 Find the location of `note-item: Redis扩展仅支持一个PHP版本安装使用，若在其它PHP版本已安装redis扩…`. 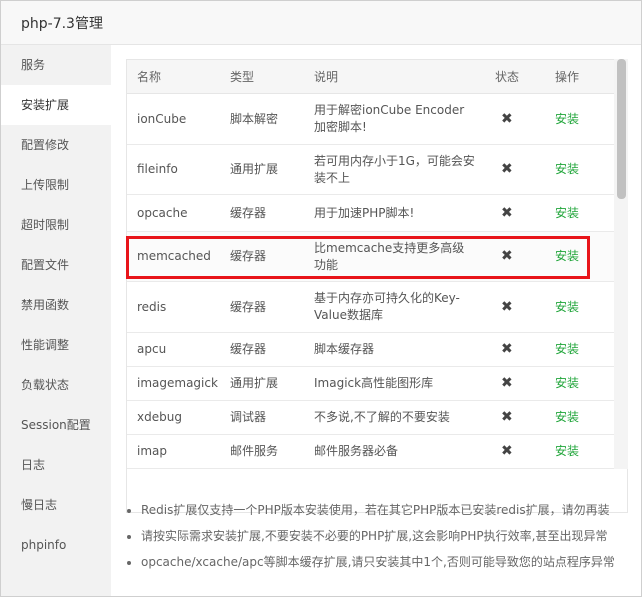

note-item: Redis扩展仅支持一个PHP版本安装使用，若在其它PHP版本已安装redis扩… is located at coordinates (391, 510).